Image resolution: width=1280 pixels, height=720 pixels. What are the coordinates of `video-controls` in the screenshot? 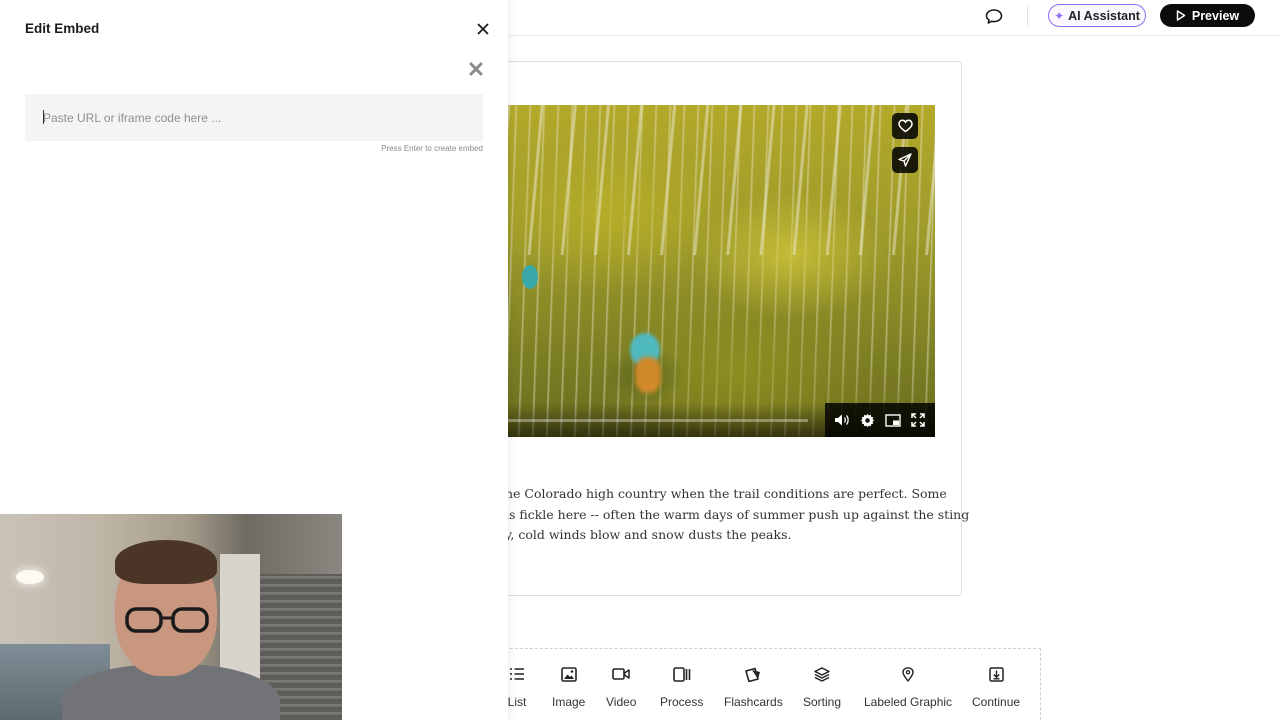 It's located at (712, 420).